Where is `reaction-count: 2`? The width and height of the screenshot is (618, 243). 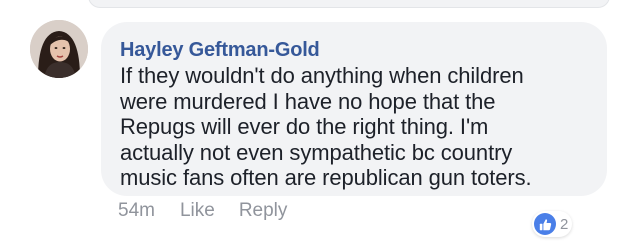 reaction-count: 2 is located at coordinates (564, 224).